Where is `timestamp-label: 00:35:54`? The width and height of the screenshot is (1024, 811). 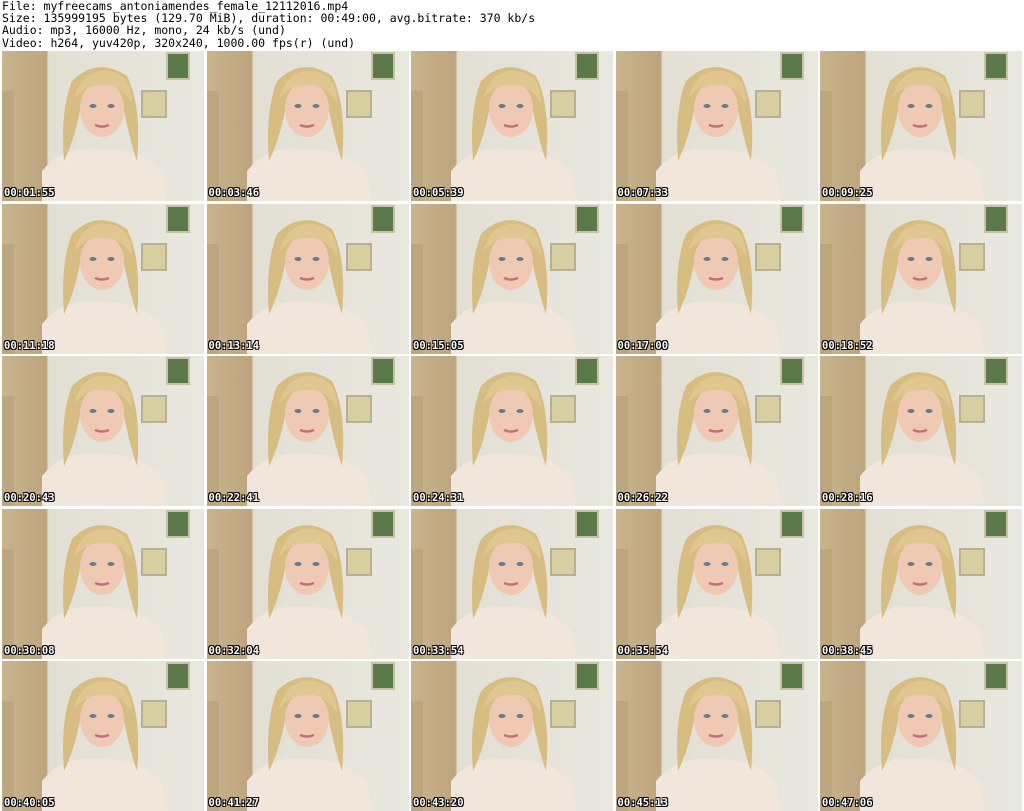
timestamp-label: 00:35:54 is located at coordinates (643, 650).